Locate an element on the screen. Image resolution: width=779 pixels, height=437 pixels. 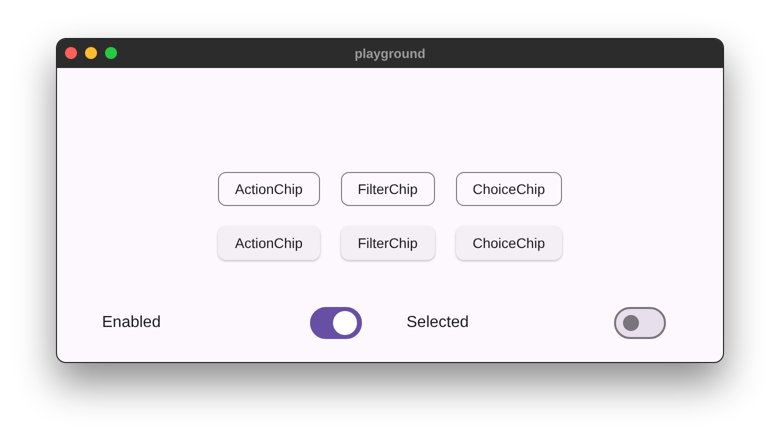
toggle-label: Enabled is located at coordinates (131, 323).